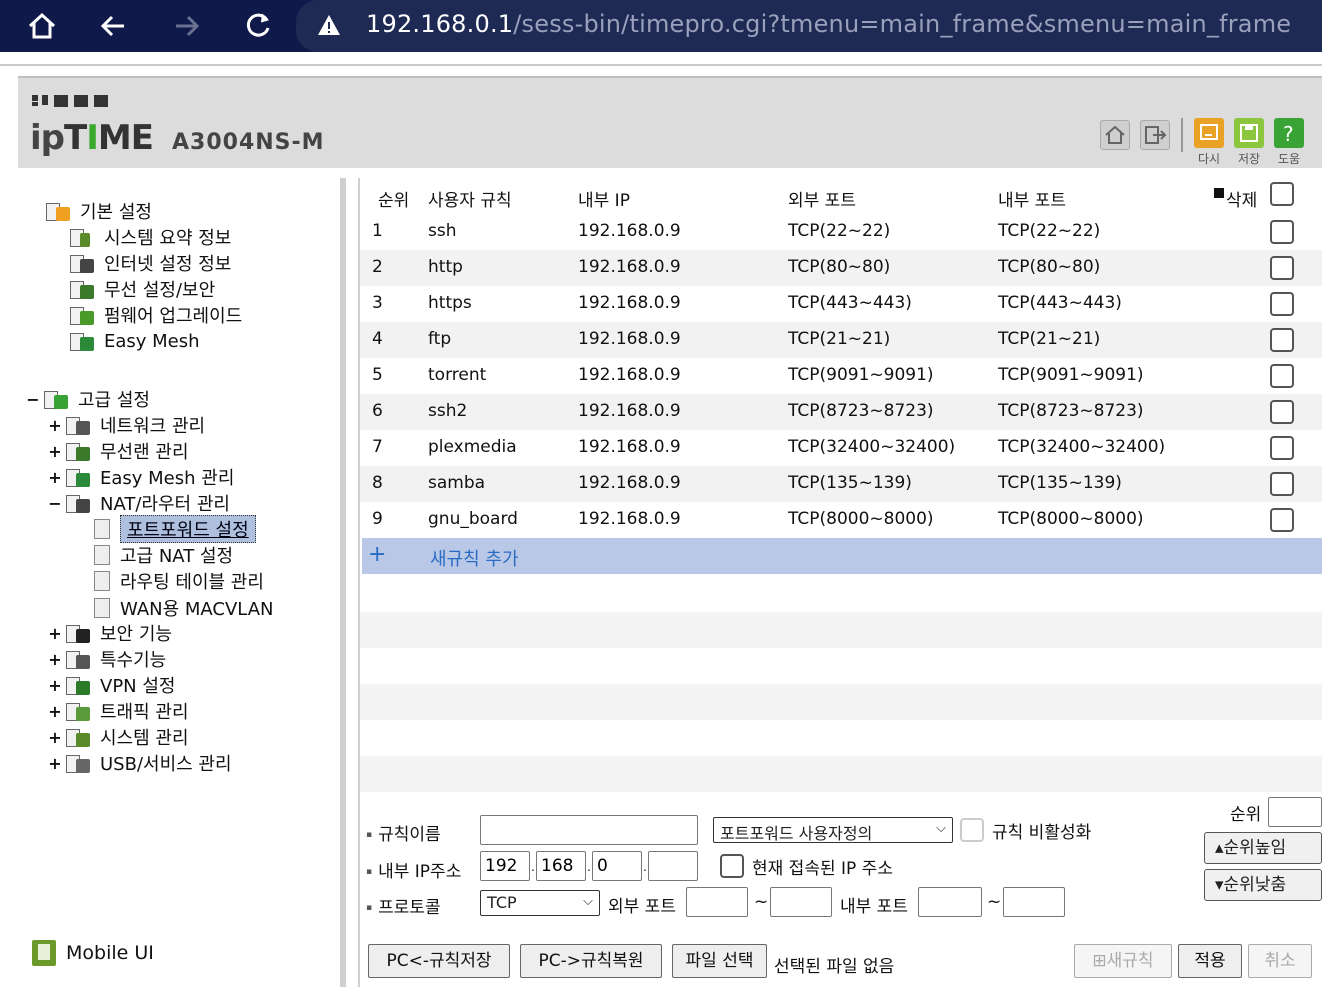  Describe the element at coordinates (156, 315) in the screenshot. I see `sidebar-item-firmware: 펌웨어 업그레이드` at that location.